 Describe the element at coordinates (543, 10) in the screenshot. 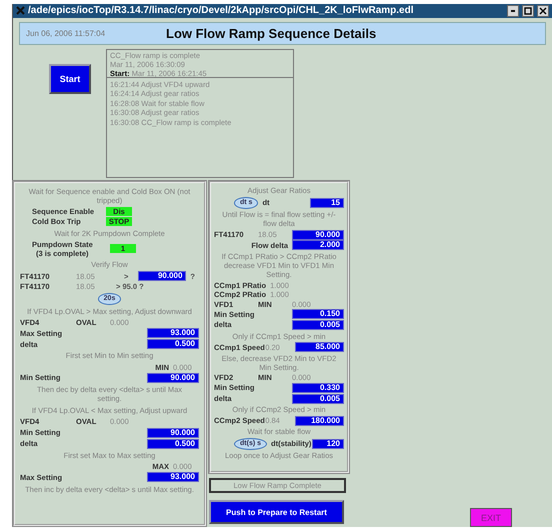

I see `close-icon` at that location.